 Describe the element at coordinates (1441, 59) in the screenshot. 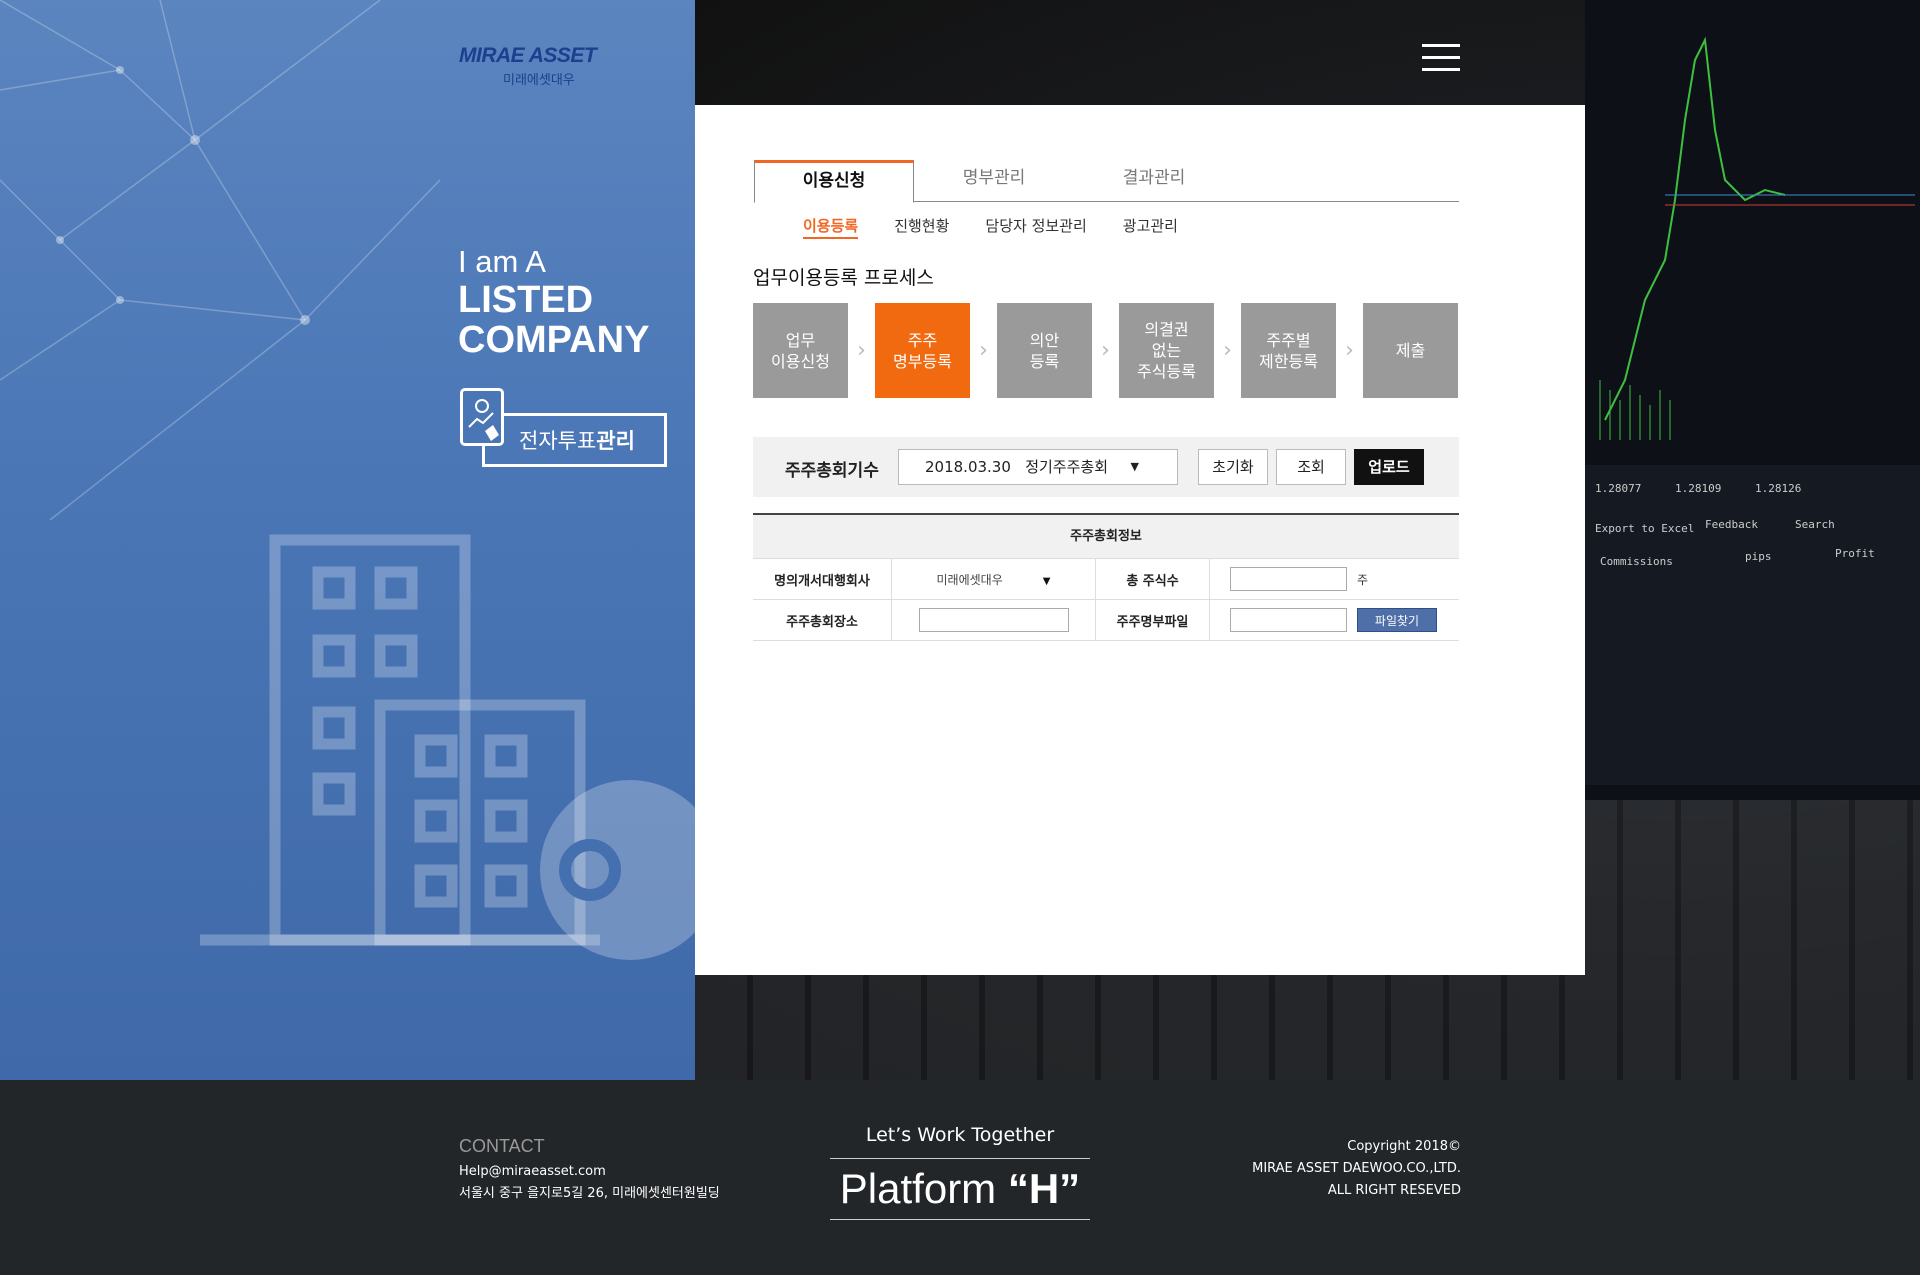

I see `hamburger-menu-icon` at that location.